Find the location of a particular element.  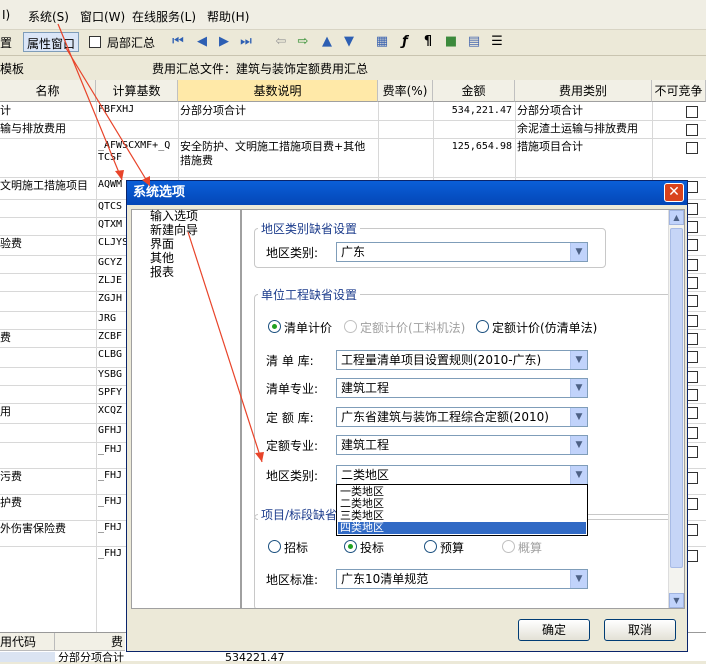

quota-labor-radio is located at coordinates (350, 326).